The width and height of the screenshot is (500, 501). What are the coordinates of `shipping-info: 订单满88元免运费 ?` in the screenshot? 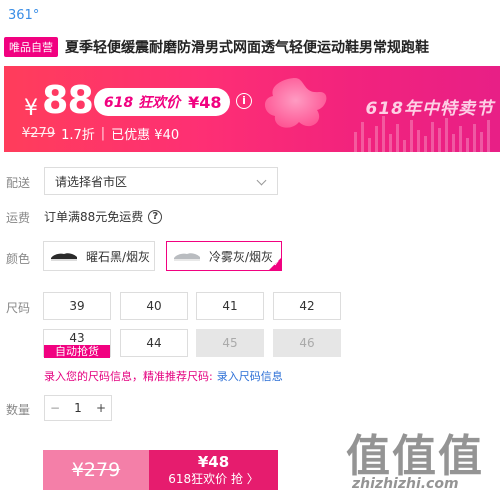 It's located at (103, 216).